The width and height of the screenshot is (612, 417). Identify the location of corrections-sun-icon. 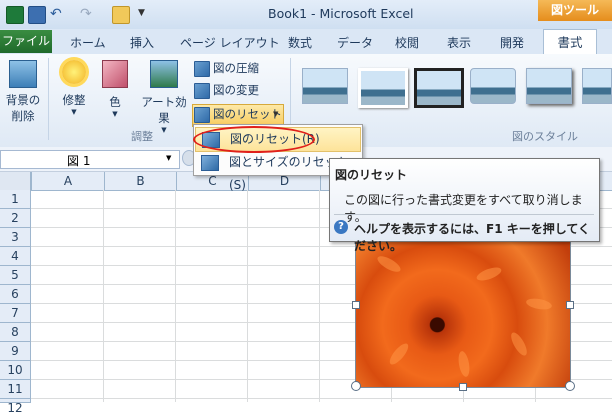
(74, 72).